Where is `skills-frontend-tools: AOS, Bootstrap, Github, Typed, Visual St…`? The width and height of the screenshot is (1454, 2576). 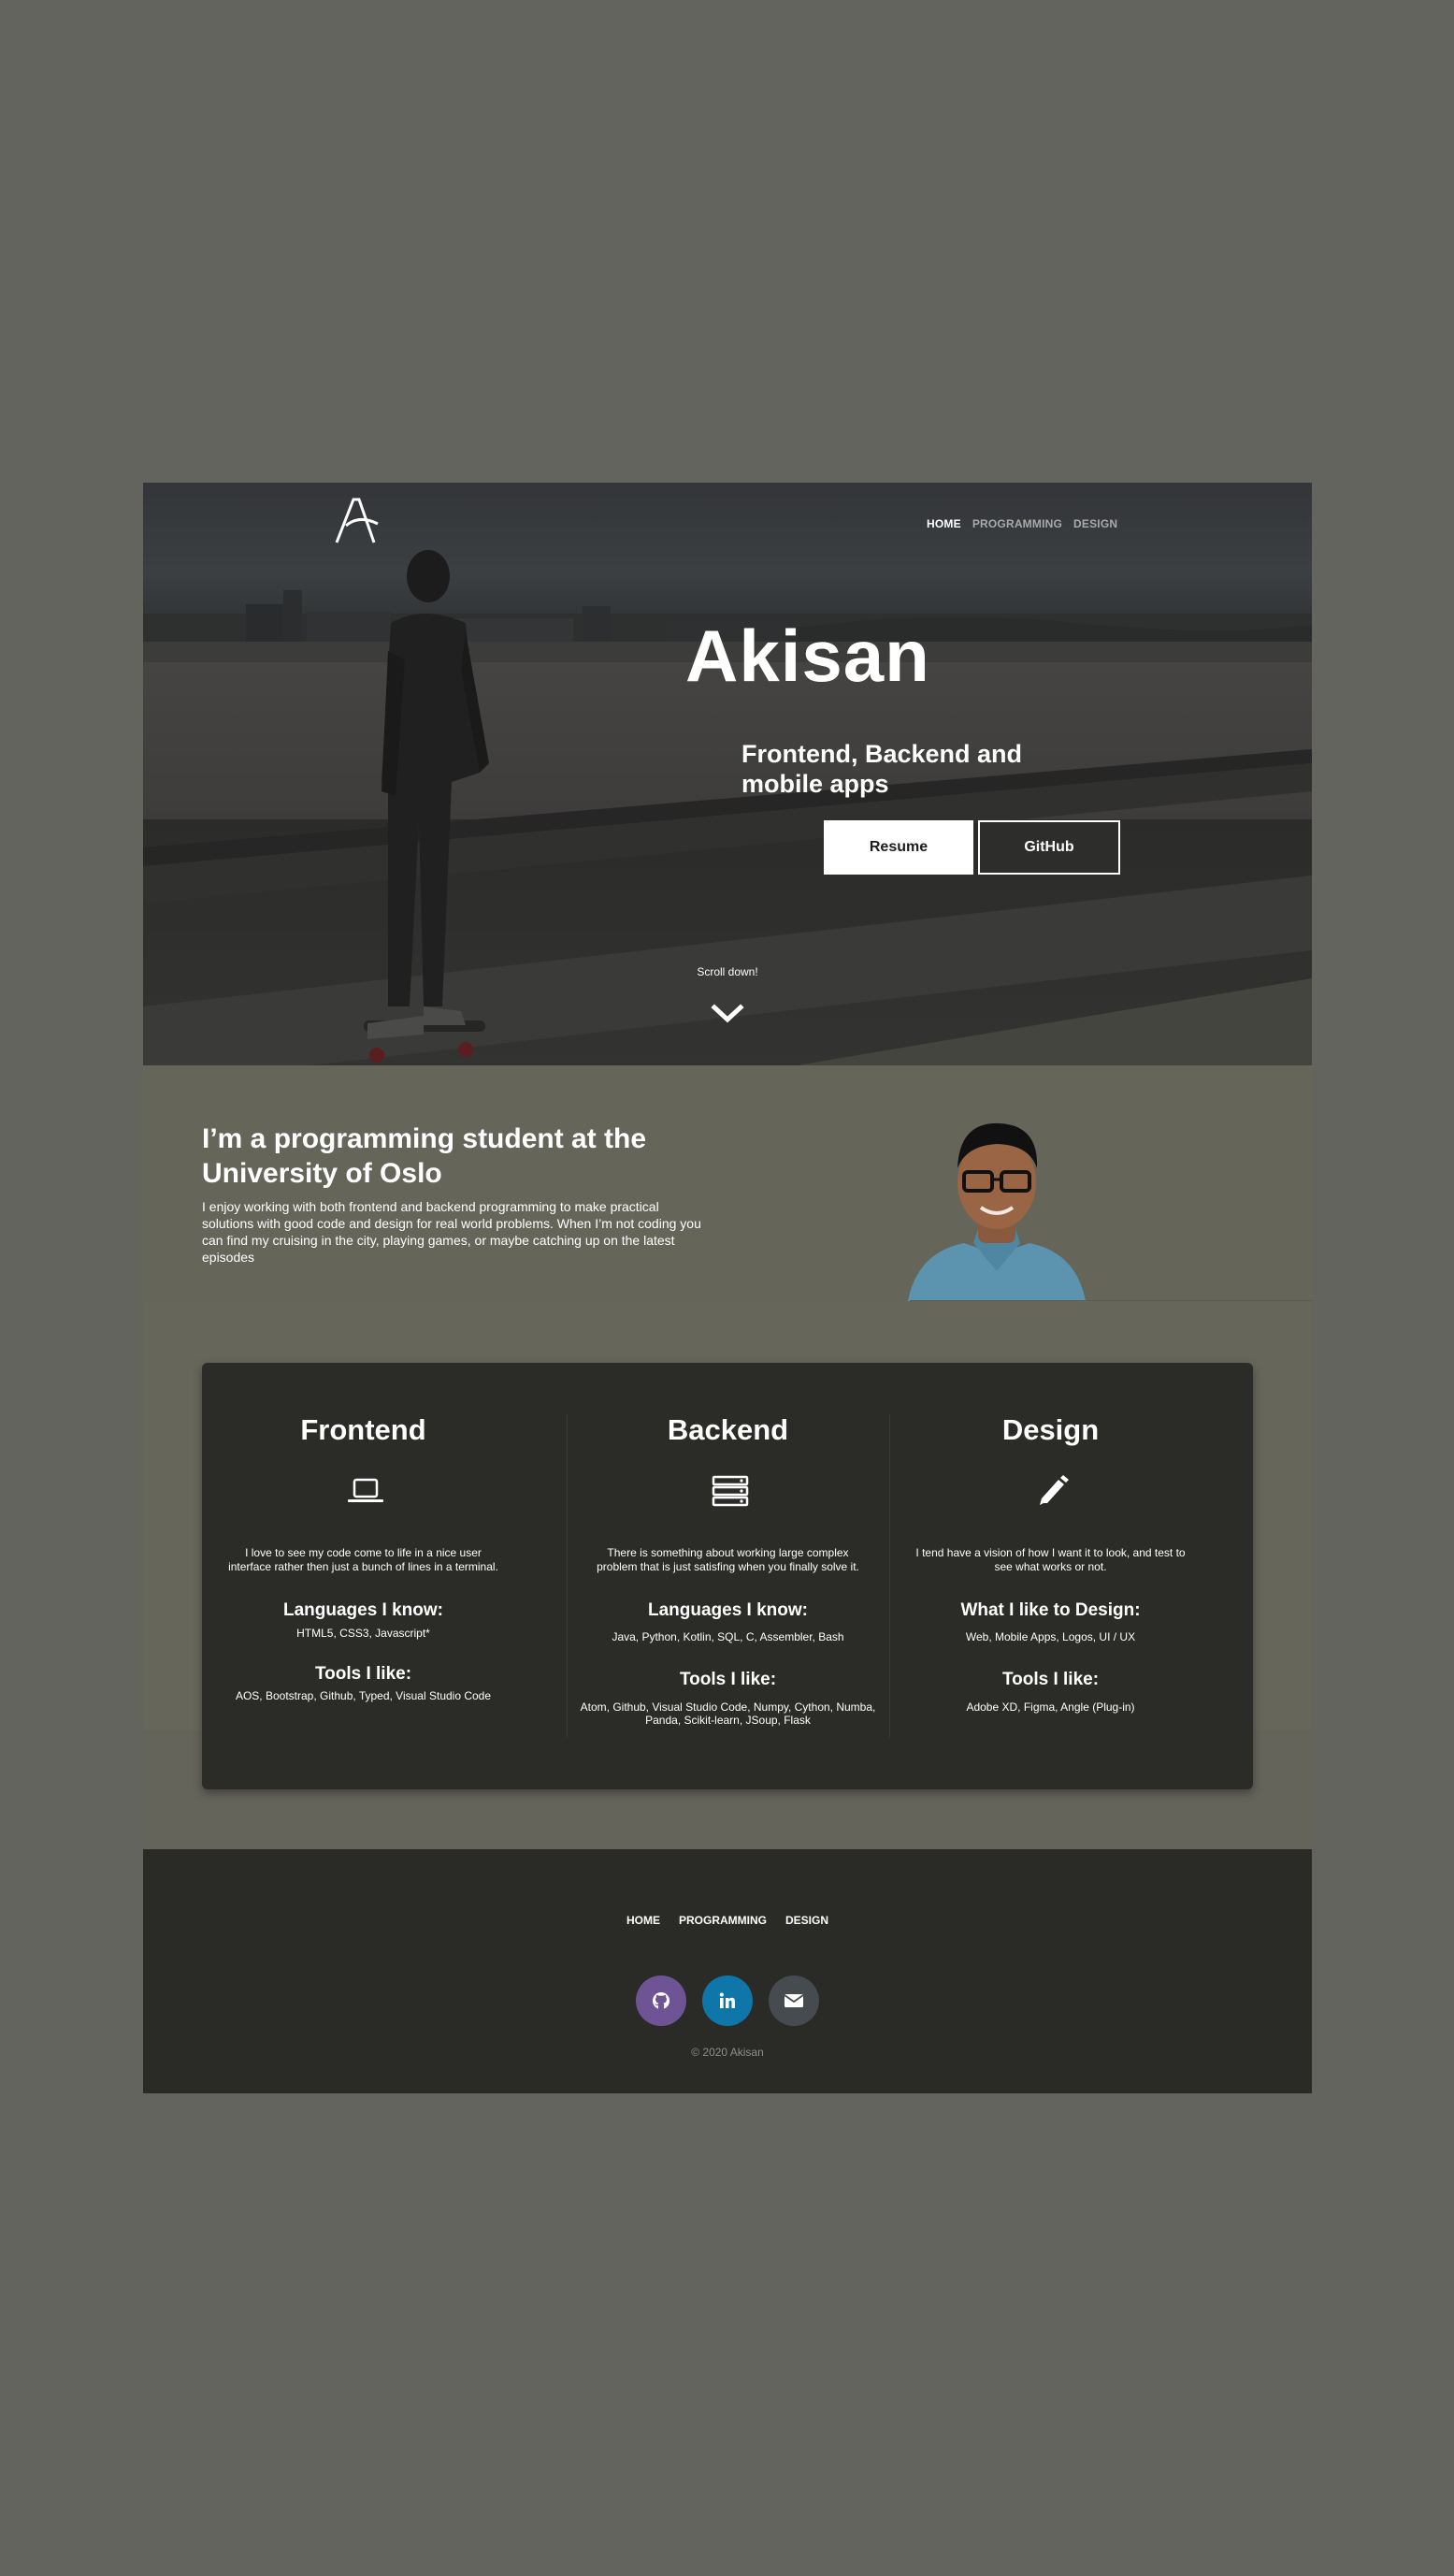
skills-frontend-tools: AOS, Bootstrap, Github, Typed, Visual St… is located at coordinates (363, 1695).